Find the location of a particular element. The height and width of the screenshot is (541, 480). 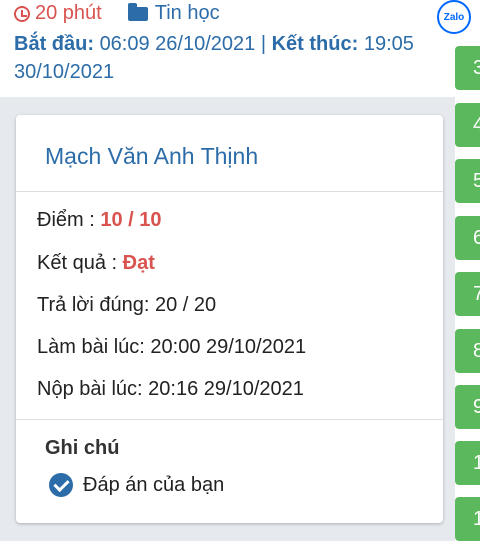

result-value: Đạt is located at coordinates (138, 263).